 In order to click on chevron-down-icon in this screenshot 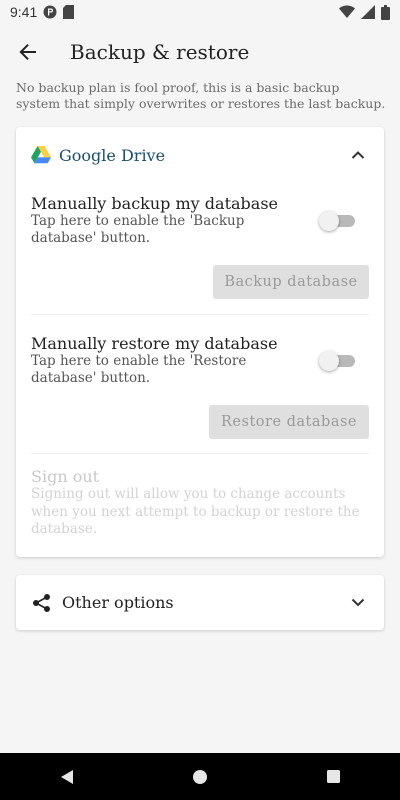, I will do `click(358, 602)`.